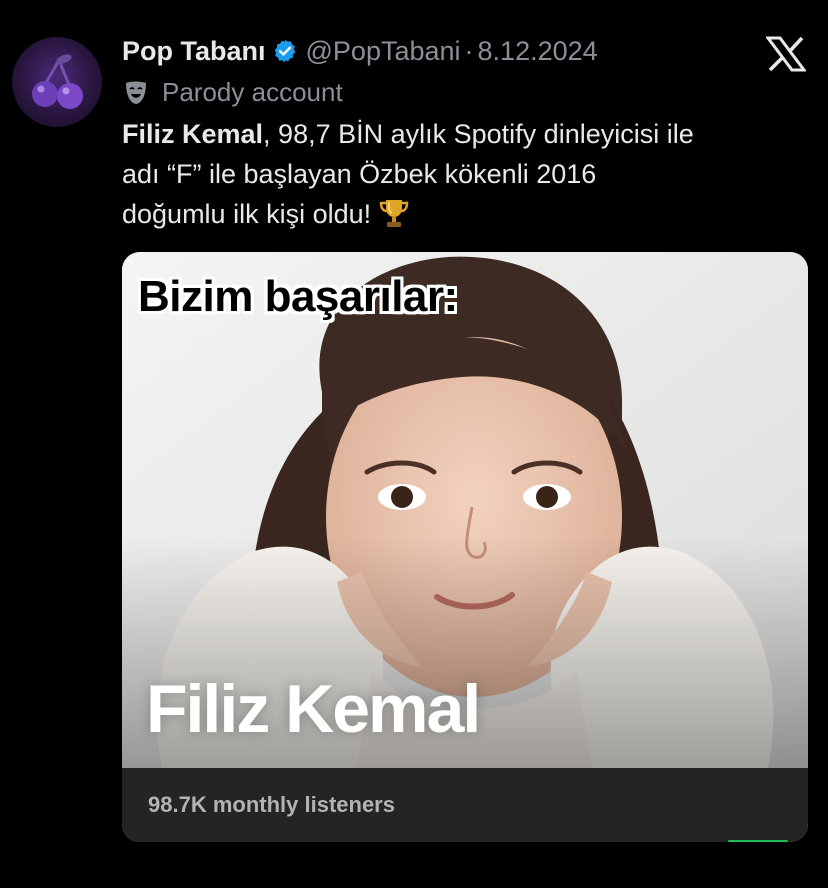  I want to click on display-name: Pop Tabanı, so click(194, 51).